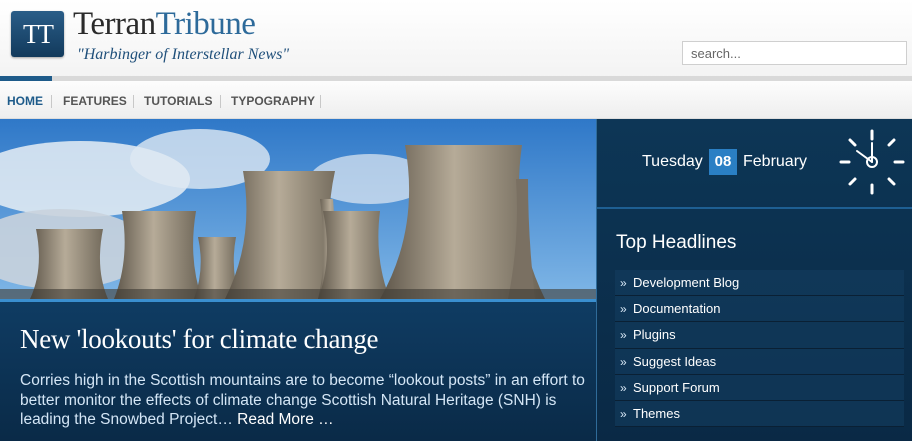 The image size is (912, 441). I want to click on featured-title: New 'lookouts' for climate change, so click(199, 339).